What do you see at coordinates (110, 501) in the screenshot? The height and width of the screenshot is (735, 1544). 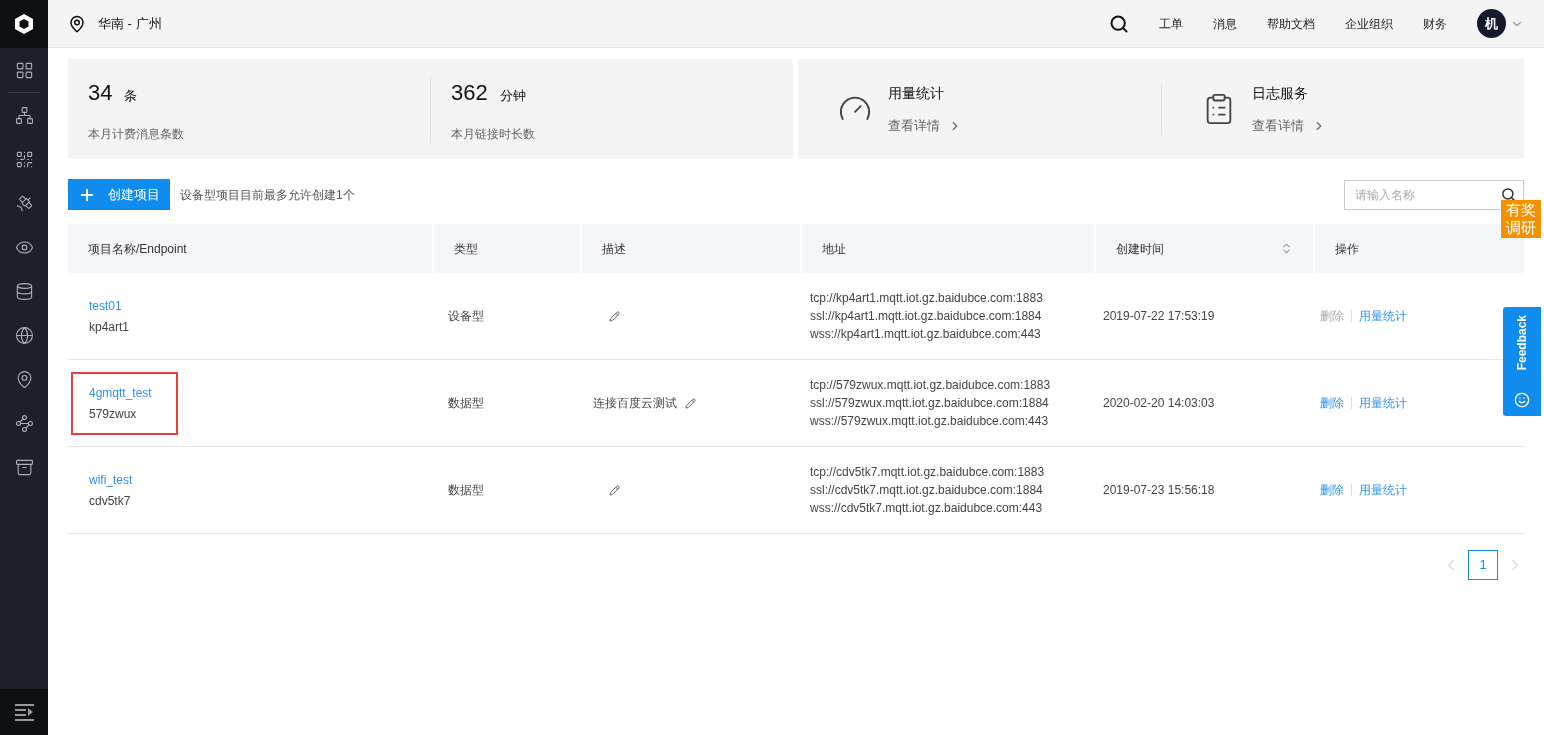 I see `endpoint-text: cdv5tk7` at bounding box center [110, 501].